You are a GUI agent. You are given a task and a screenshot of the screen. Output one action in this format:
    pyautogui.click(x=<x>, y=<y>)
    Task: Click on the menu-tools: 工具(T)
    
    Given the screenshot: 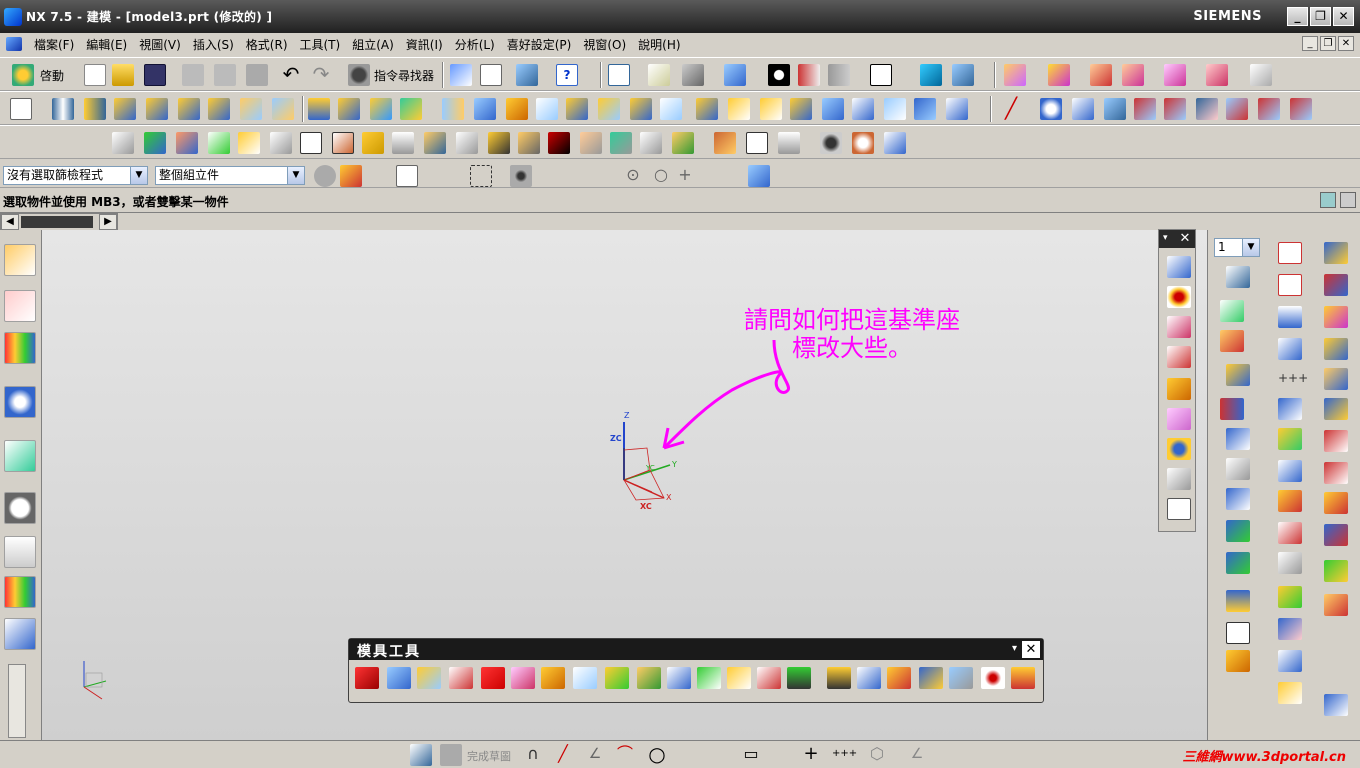 What is the action you would take?
    pyautogui.click(x=320, y=44)
    